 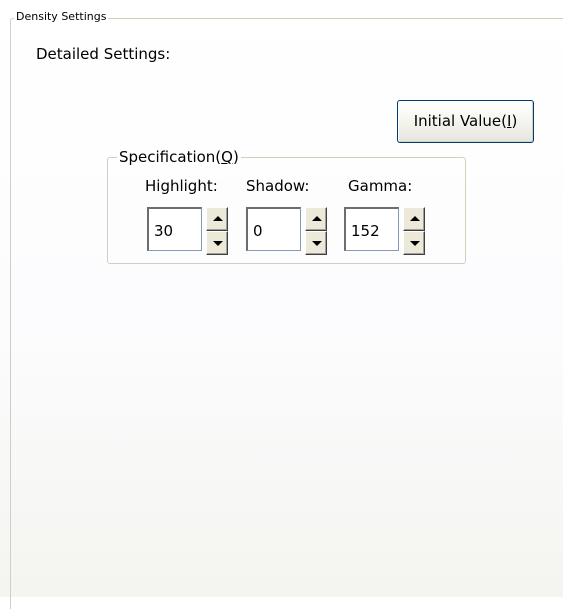 I want to click on detailed-settings-label: Detailed Settings:, so click(x=103, y=54).